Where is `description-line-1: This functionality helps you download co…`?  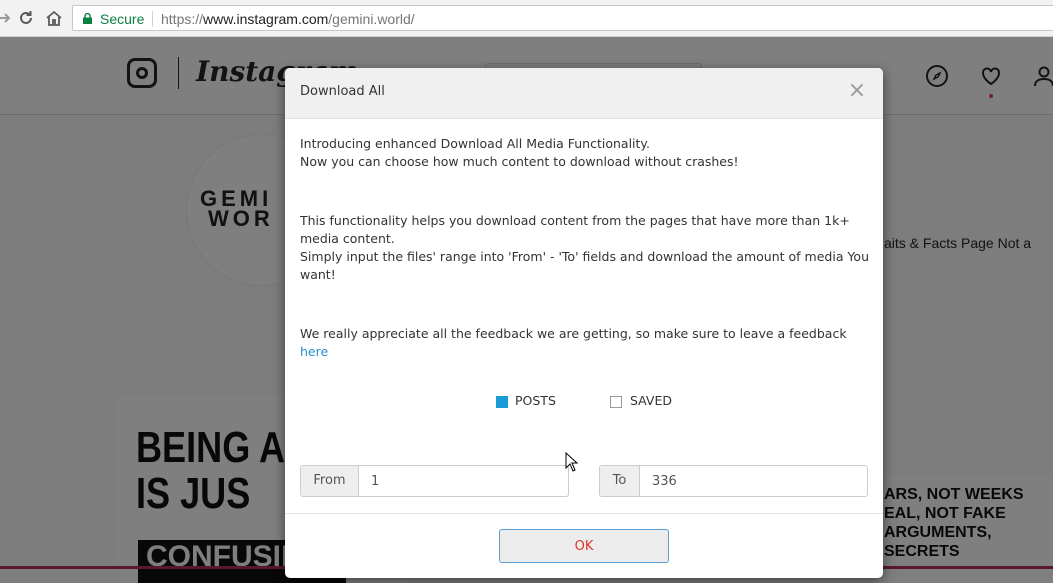 description-line-1: This functionality helps you download co… is located at coordinates (575, 229).